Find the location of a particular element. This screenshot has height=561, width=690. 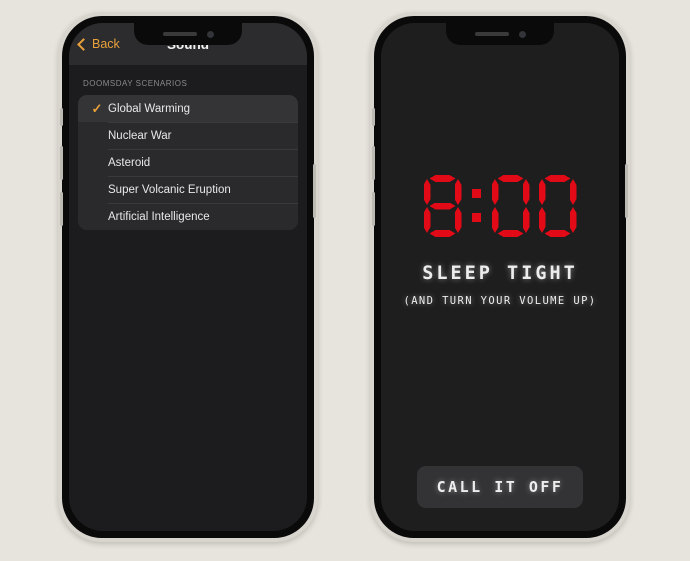

list-item-artificial-intelligence: Artificial Intelligence is located at coordinates (188, 216).